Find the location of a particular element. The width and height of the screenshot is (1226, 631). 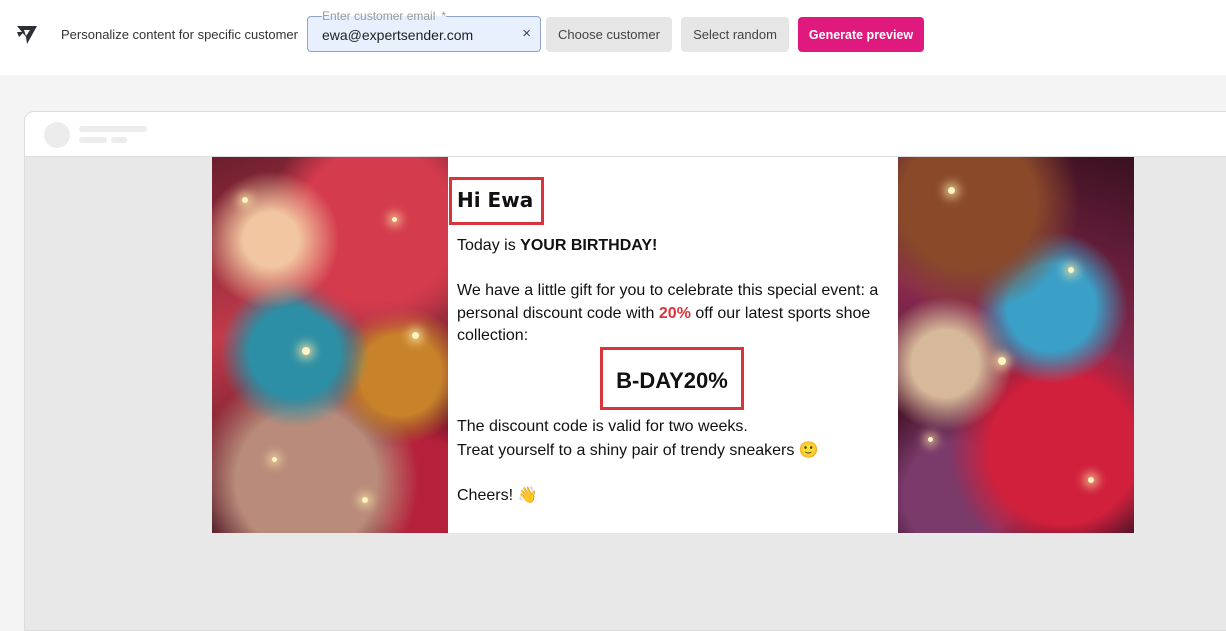

select-random-button: Select random is located at coordinates (735, 34).